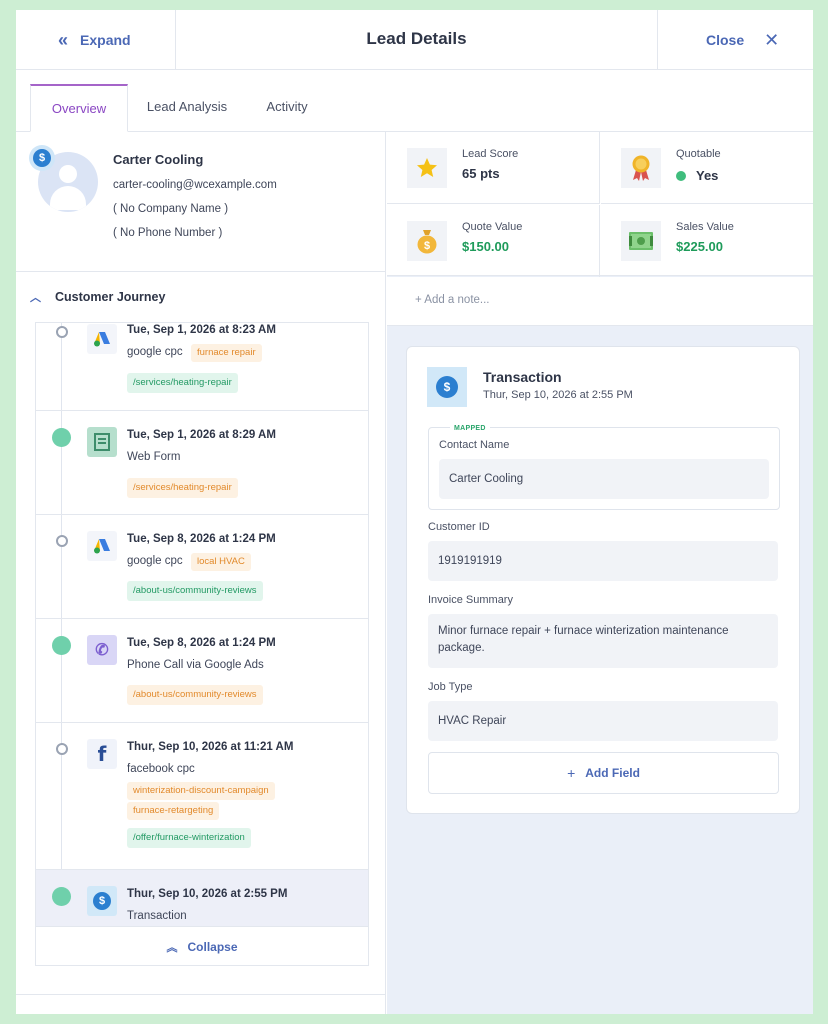  Describe the element at coordinates (187, 108) in the screenshot. I see `tab-lead-analysis: Lead Analysis` at that location.